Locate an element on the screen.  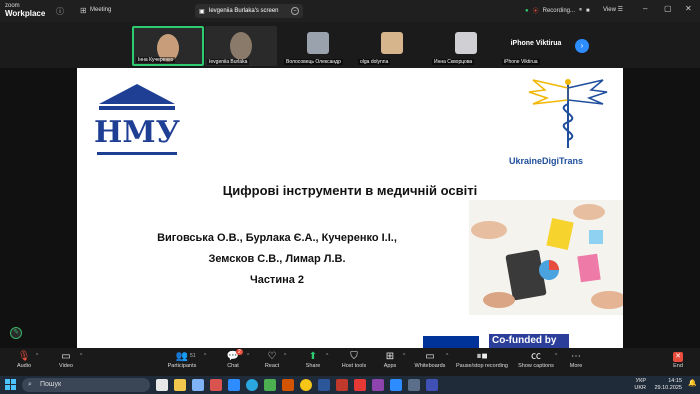
participant-tile: Ievgeniia Burlaka is located at coordinates (241, 46).